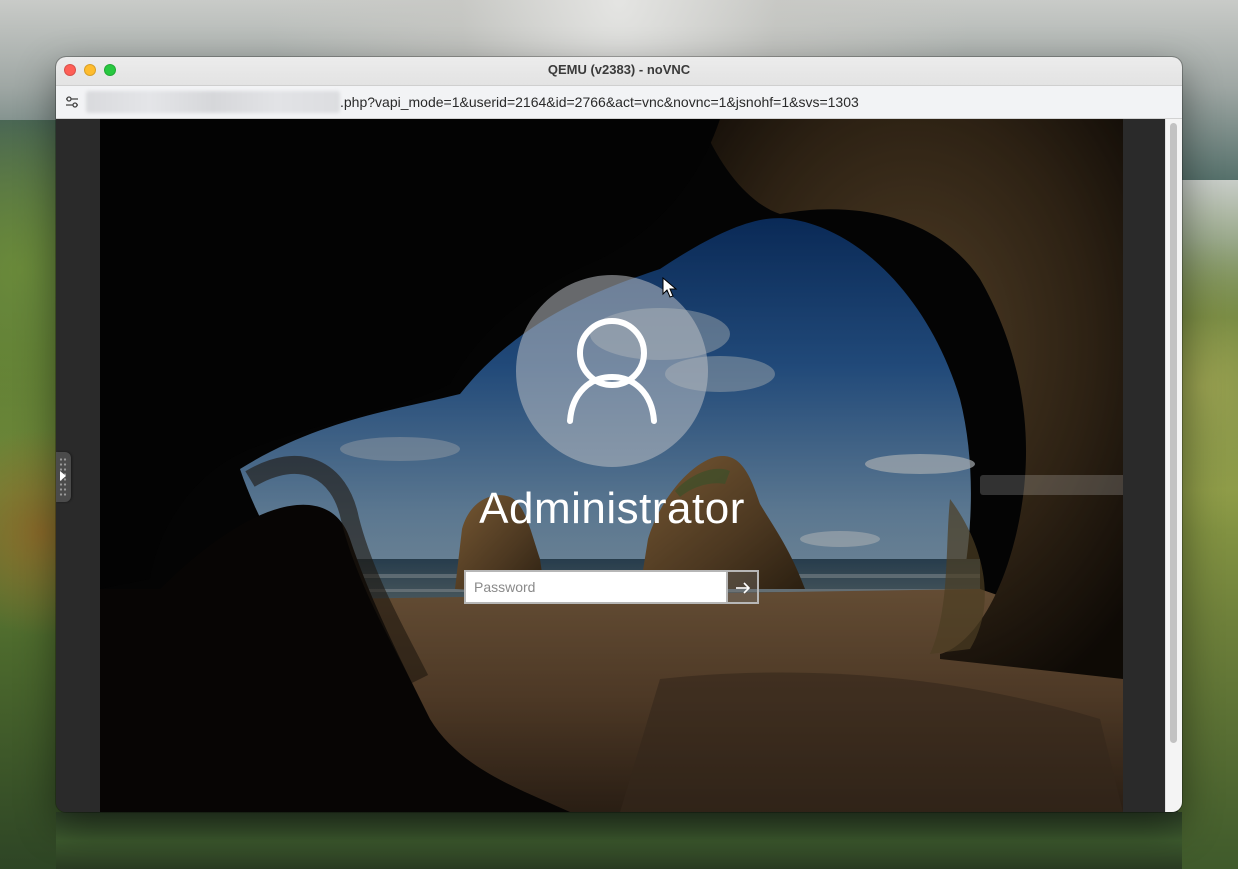  Describe the element at coordinates (213, 102) in the screenshot. I see `url-redacted-segment` at that location.